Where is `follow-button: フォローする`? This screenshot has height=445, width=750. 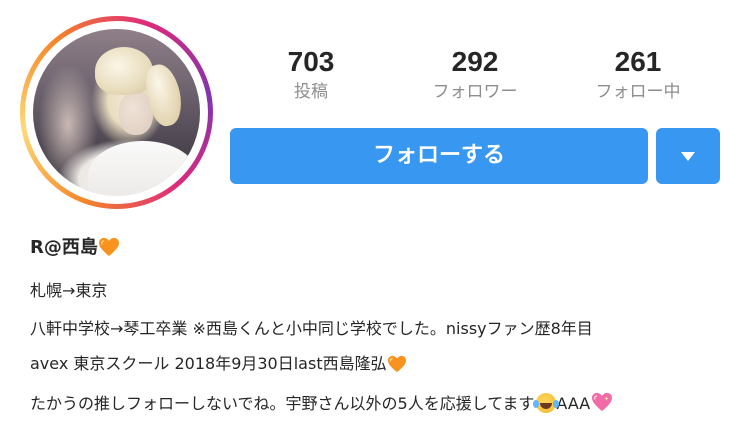
follow-button: フォローする is located at coordinates (439, 156).